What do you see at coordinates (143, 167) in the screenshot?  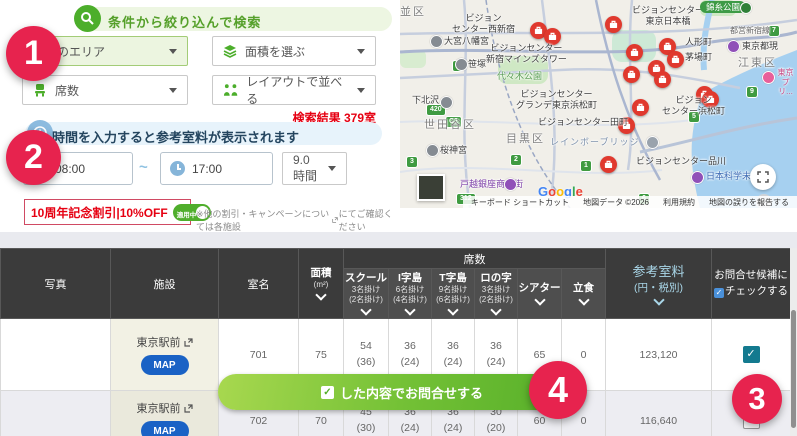 I see `time-range-tilde: ~` at bounding box center [143, 167].